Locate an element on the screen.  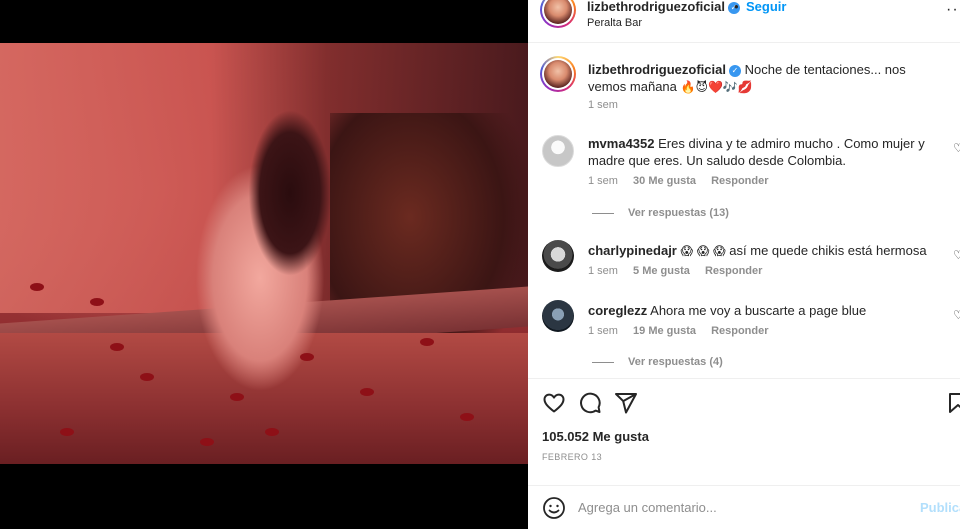
commenter-username: mvma4352 is located at coordinates (621, 143).